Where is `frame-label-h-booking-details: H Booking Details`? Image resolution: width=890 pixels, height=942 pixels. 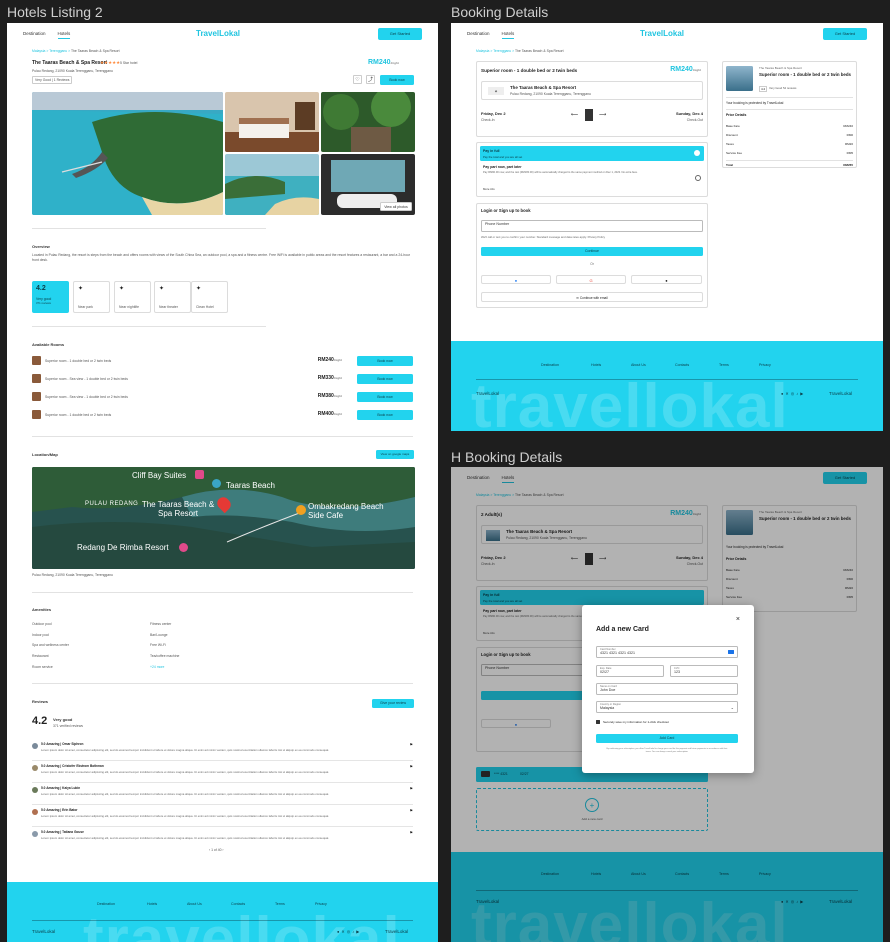 frame-label-h-booking-details: H Booking Details is located at coordinates (507, 457).